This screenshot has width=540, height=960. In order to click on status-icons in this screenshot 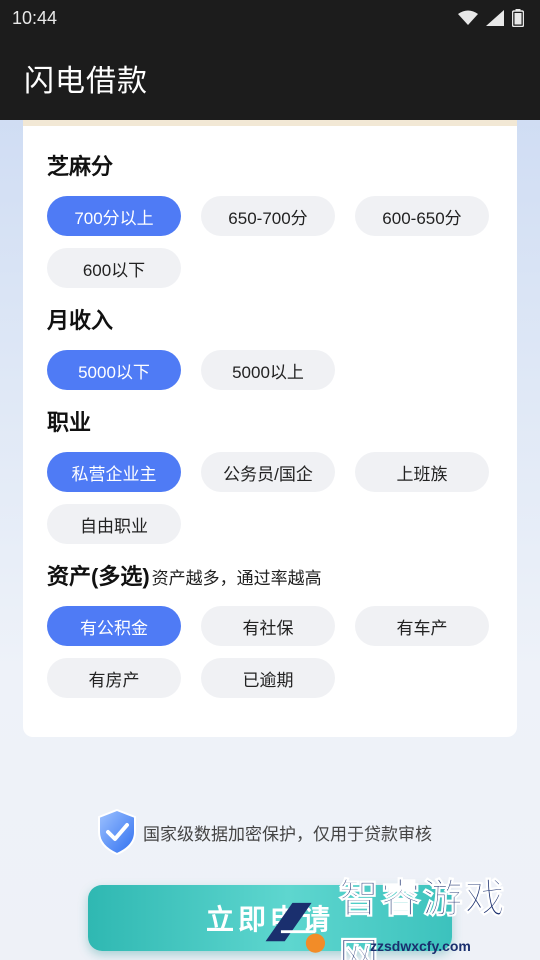, I will do `click(491, 18)`.